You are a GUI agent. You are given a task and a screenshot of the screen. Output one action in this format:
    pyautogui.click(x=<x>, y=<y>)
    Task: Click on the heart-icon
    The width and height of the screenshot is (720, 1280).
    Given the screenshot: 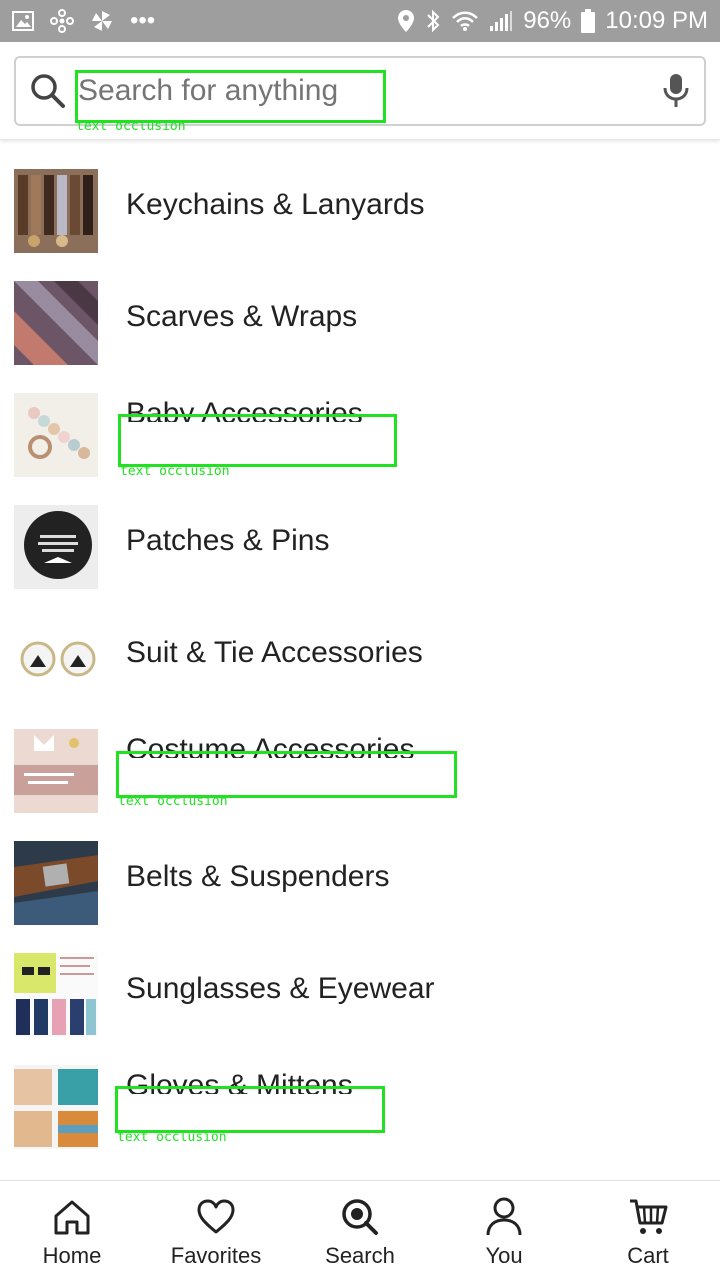 What is the action you would take?
    pyautogui.click(x=216, y=1217)
    